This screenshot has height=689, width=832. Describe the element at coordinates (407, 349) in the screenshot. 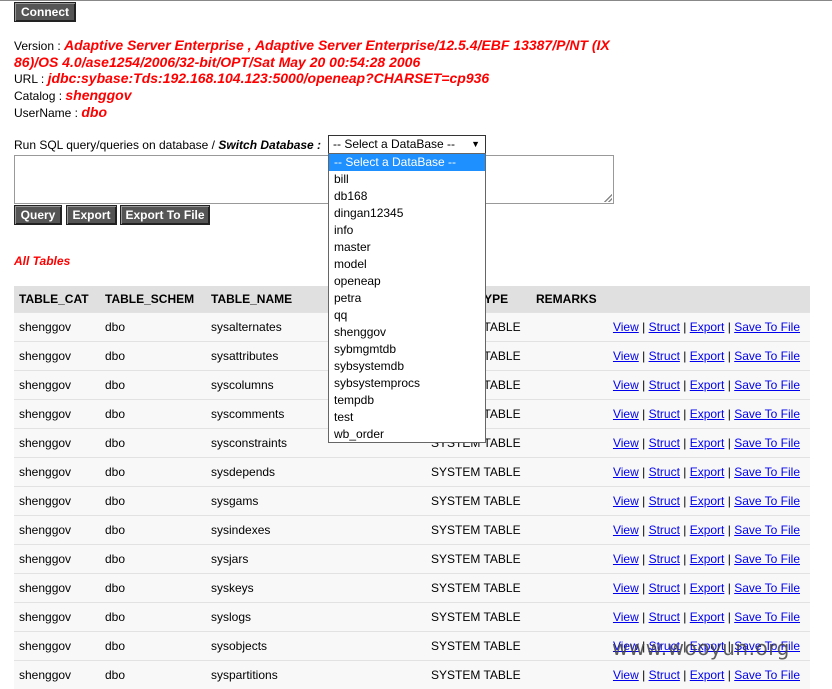

I see `database-option: sybmgmtdb` at that location.